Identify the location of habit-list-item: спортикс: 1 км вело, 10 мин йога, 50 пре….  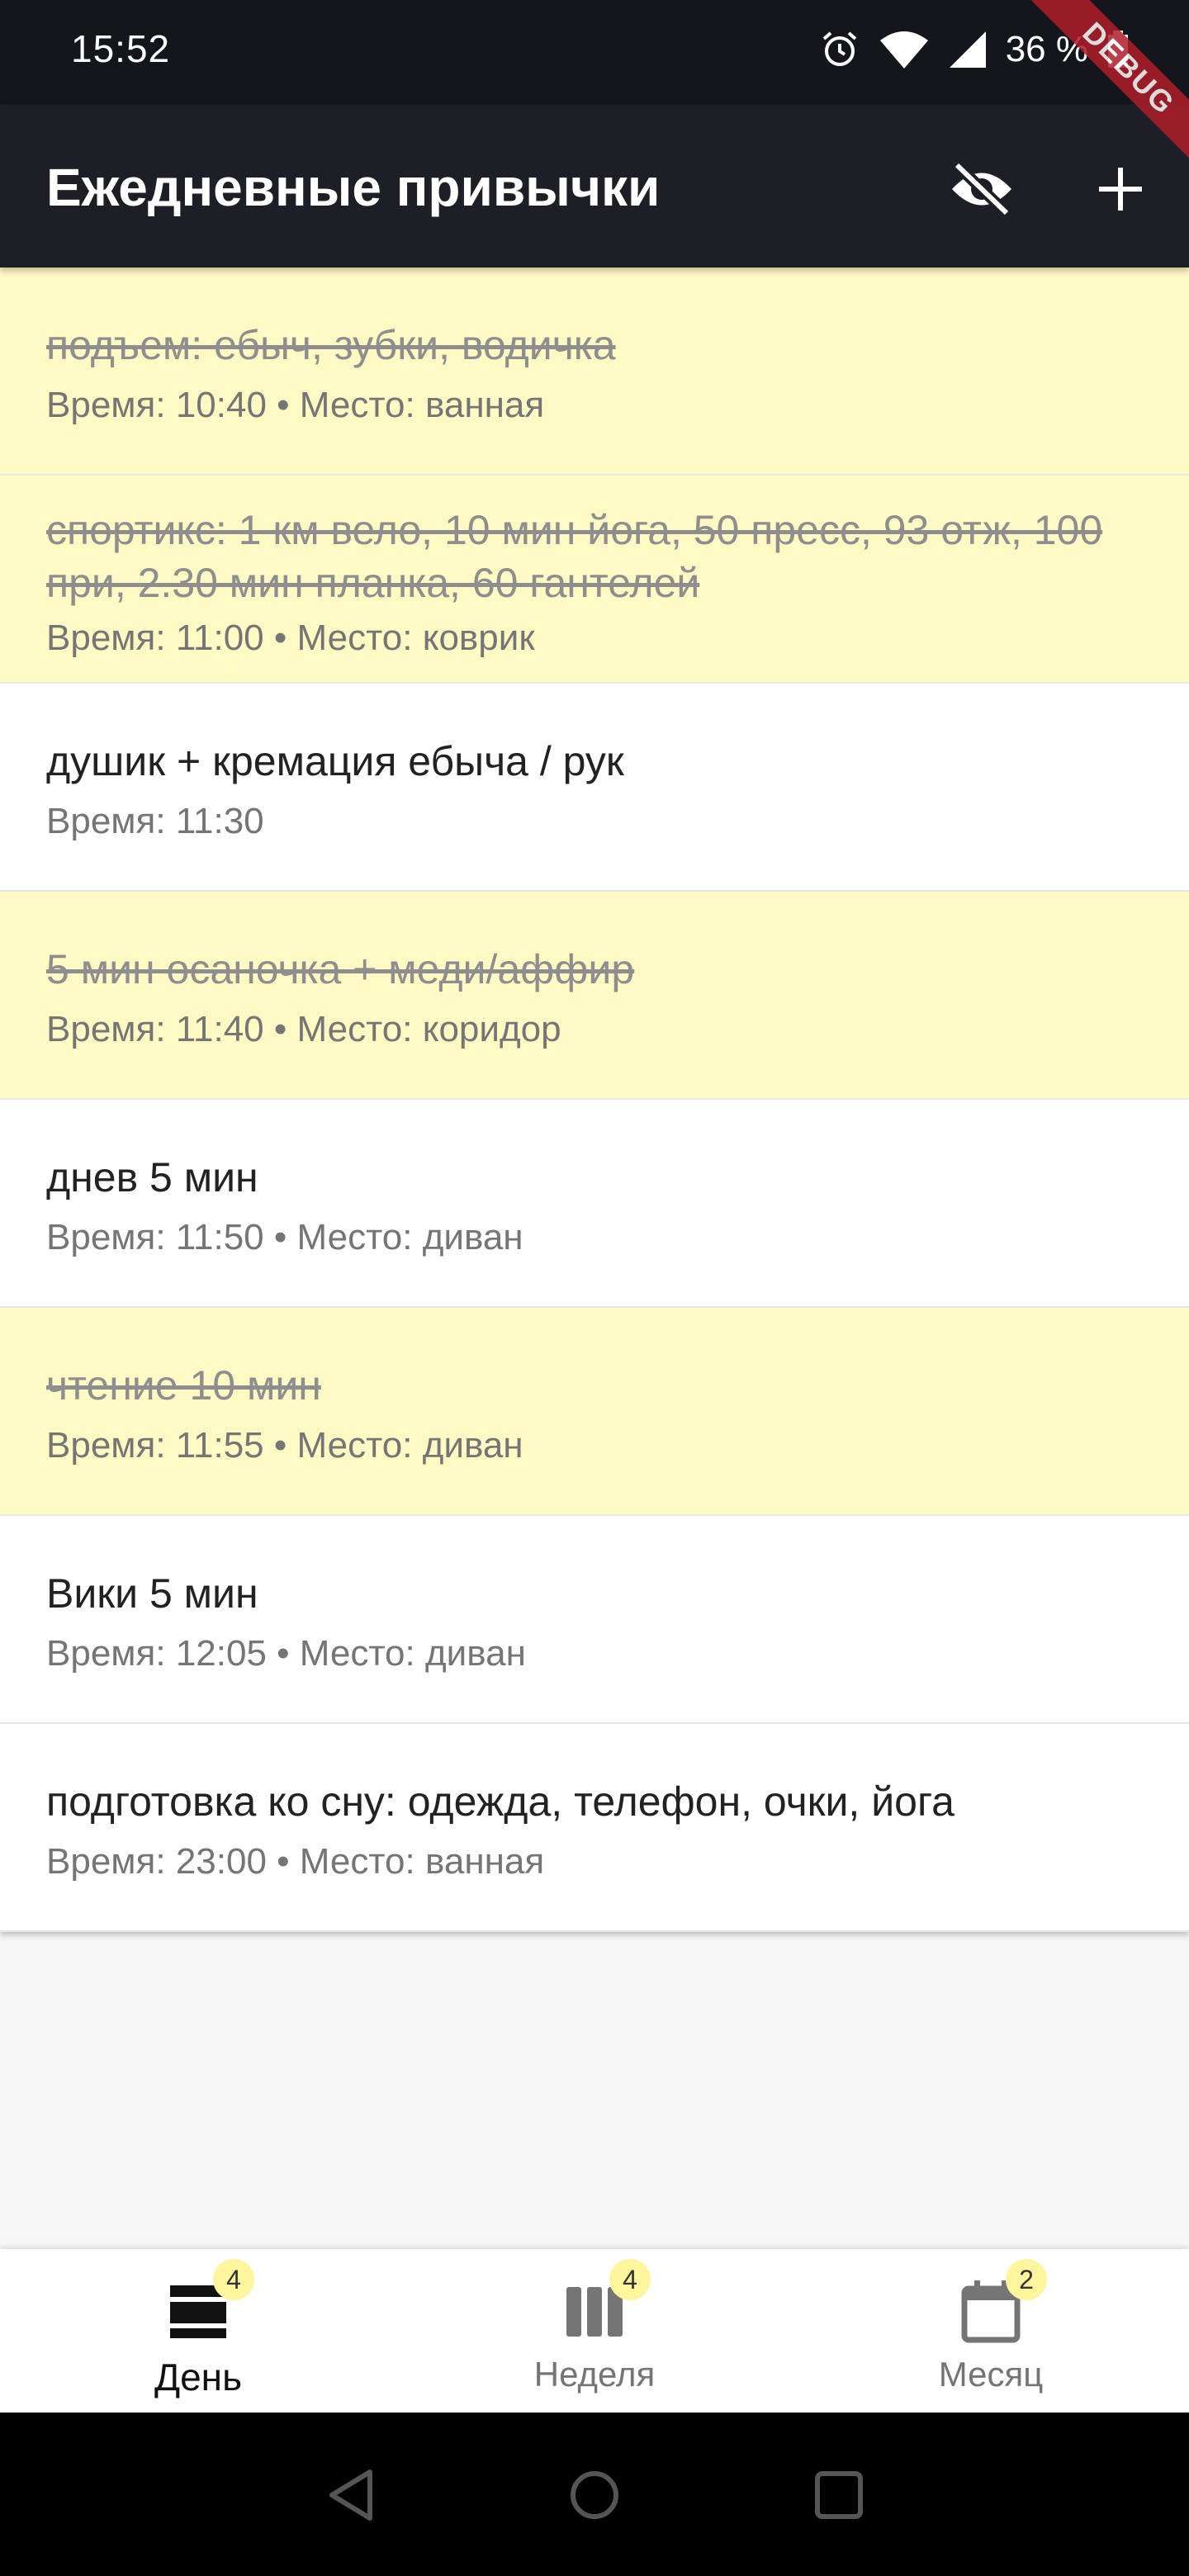
(594, 580).